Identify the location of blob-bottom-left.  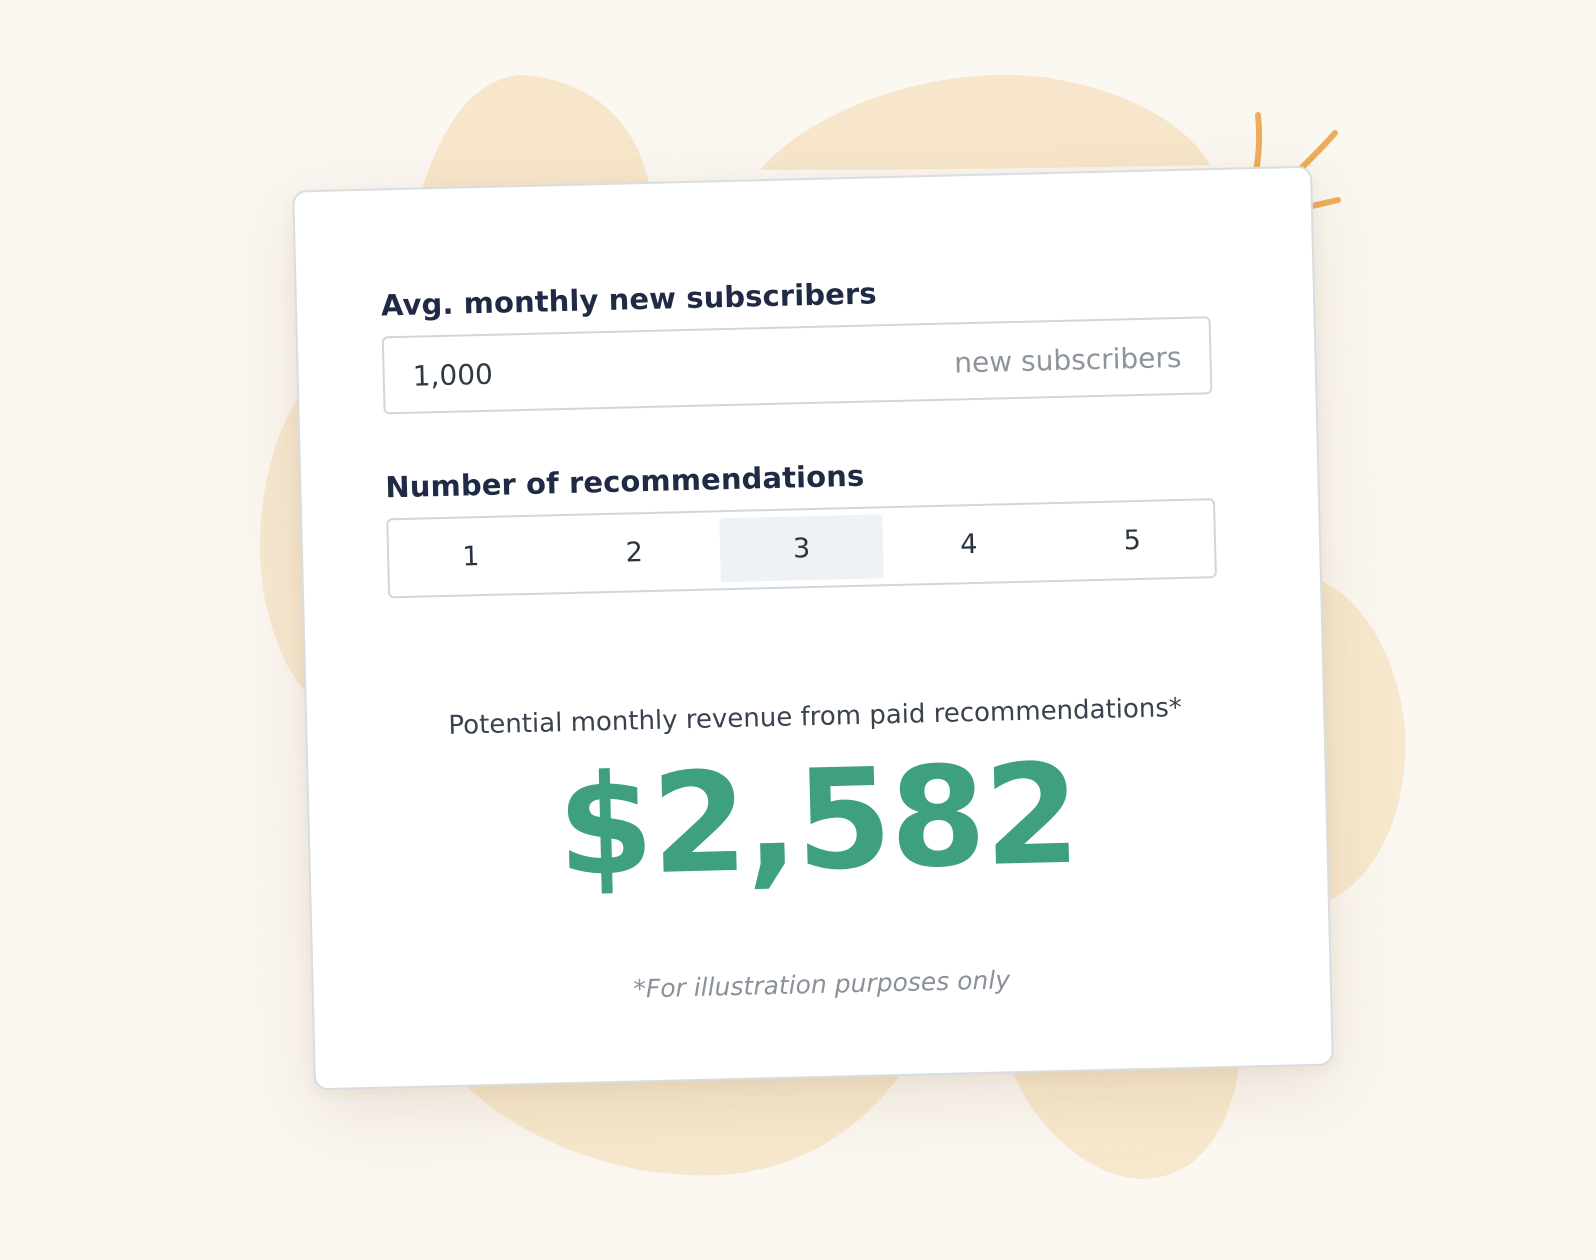
(680, 1125).